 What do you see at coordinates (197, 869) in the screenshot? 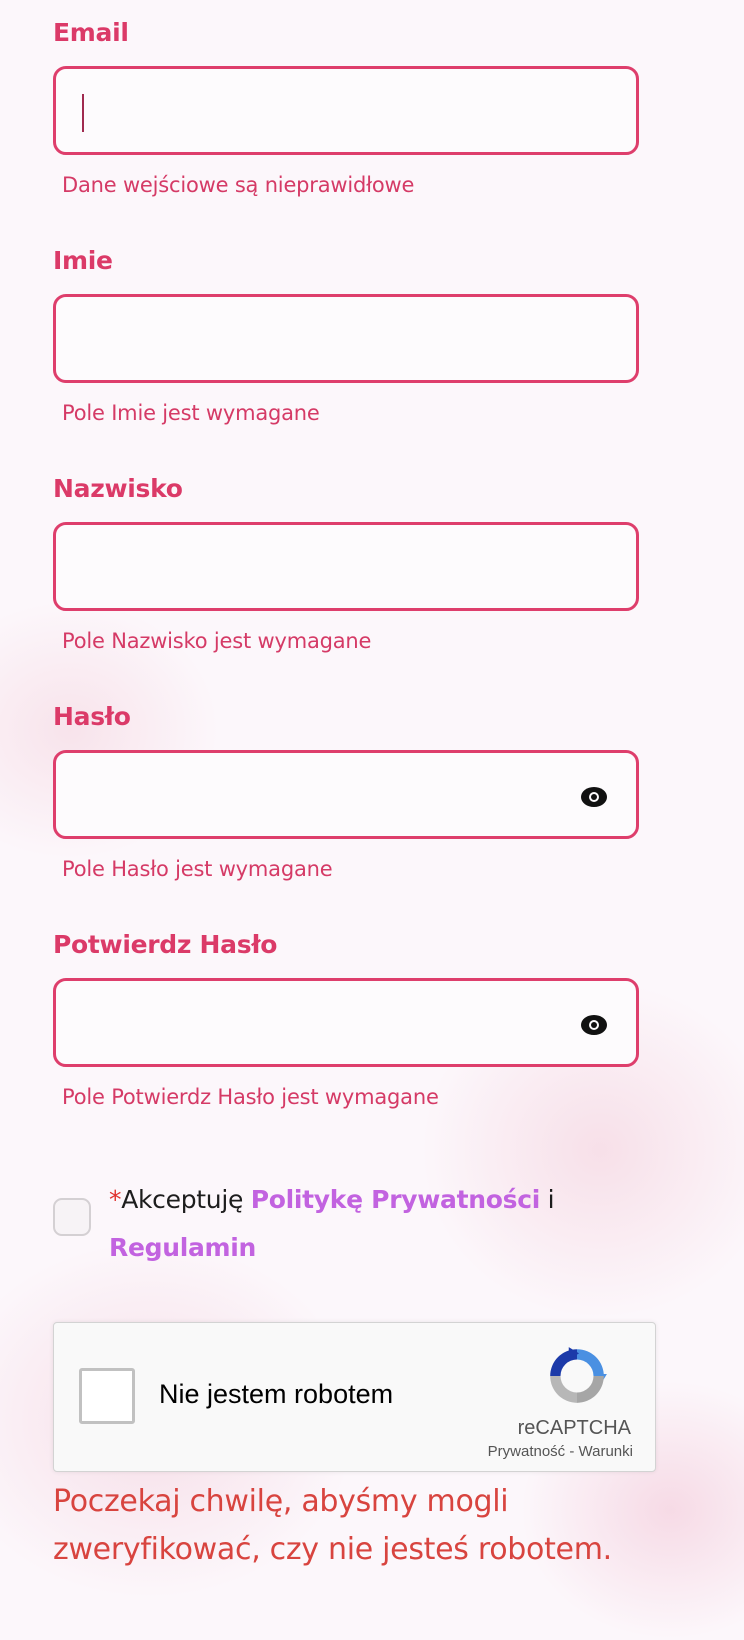
I see `password-error: Pole Hasło jest wymagane` at bounding box center [197, 869].